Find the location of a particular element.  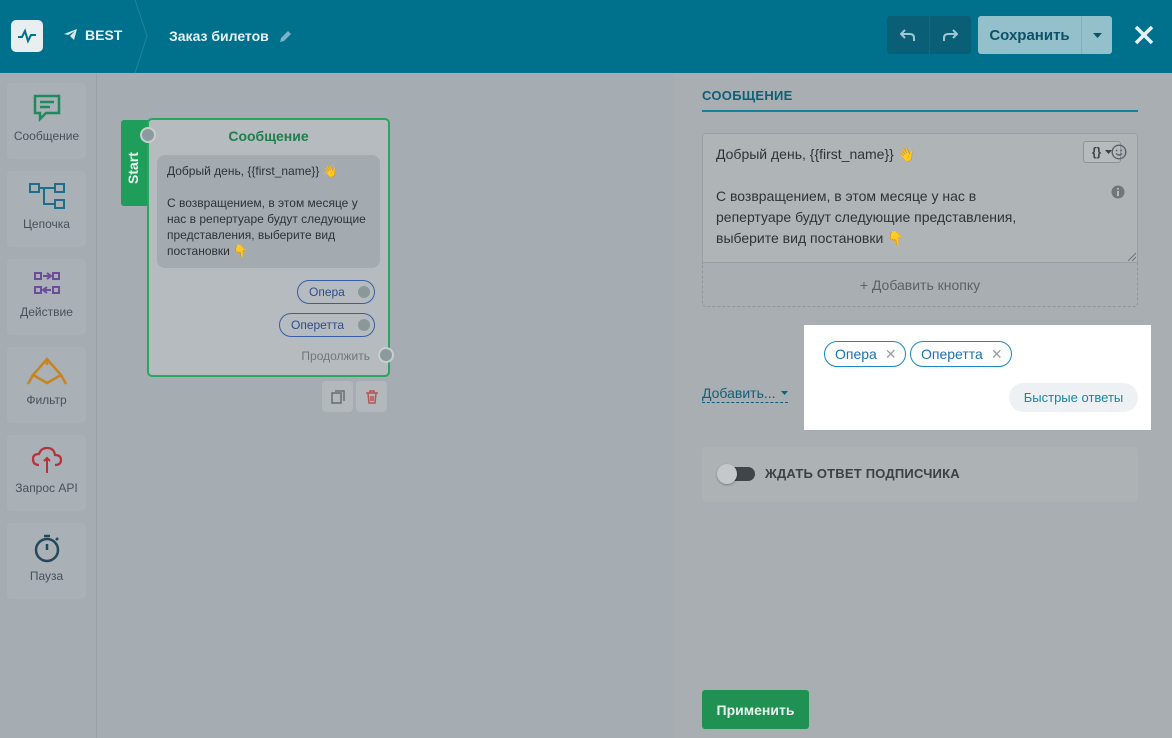

close-button is located at coordinates (1144, 35).